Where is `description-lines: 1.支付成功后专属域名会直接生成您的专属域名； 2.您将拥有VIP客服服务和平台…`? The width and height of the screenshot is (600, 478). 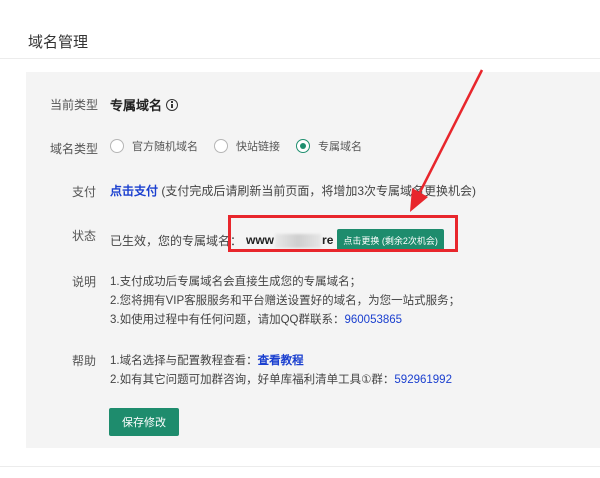 description-lines: 1.支付成功后专属域名会直接生成您的专属域名； 2.您将拥有VIP客服服务和平台… is located at coordinates (285, 301).